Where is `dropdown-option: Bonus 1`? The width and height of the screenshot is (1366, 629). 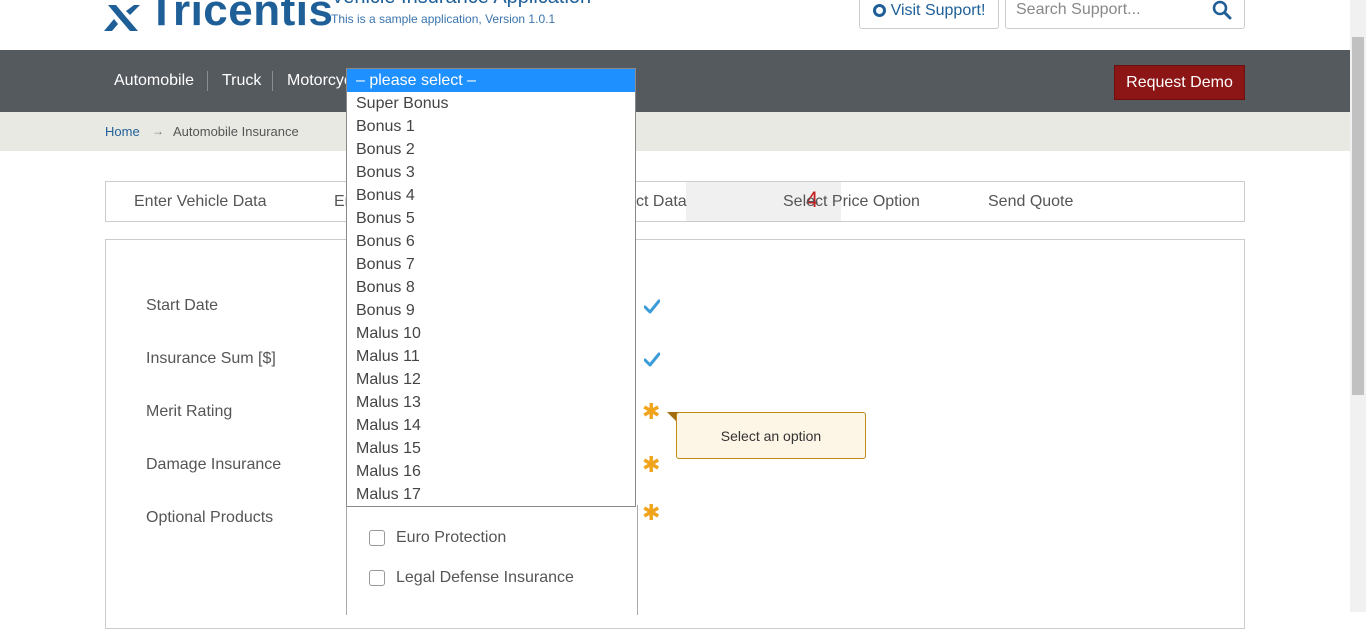
dropdown-option: Bonus 1 is located at coordinates (491, 126).